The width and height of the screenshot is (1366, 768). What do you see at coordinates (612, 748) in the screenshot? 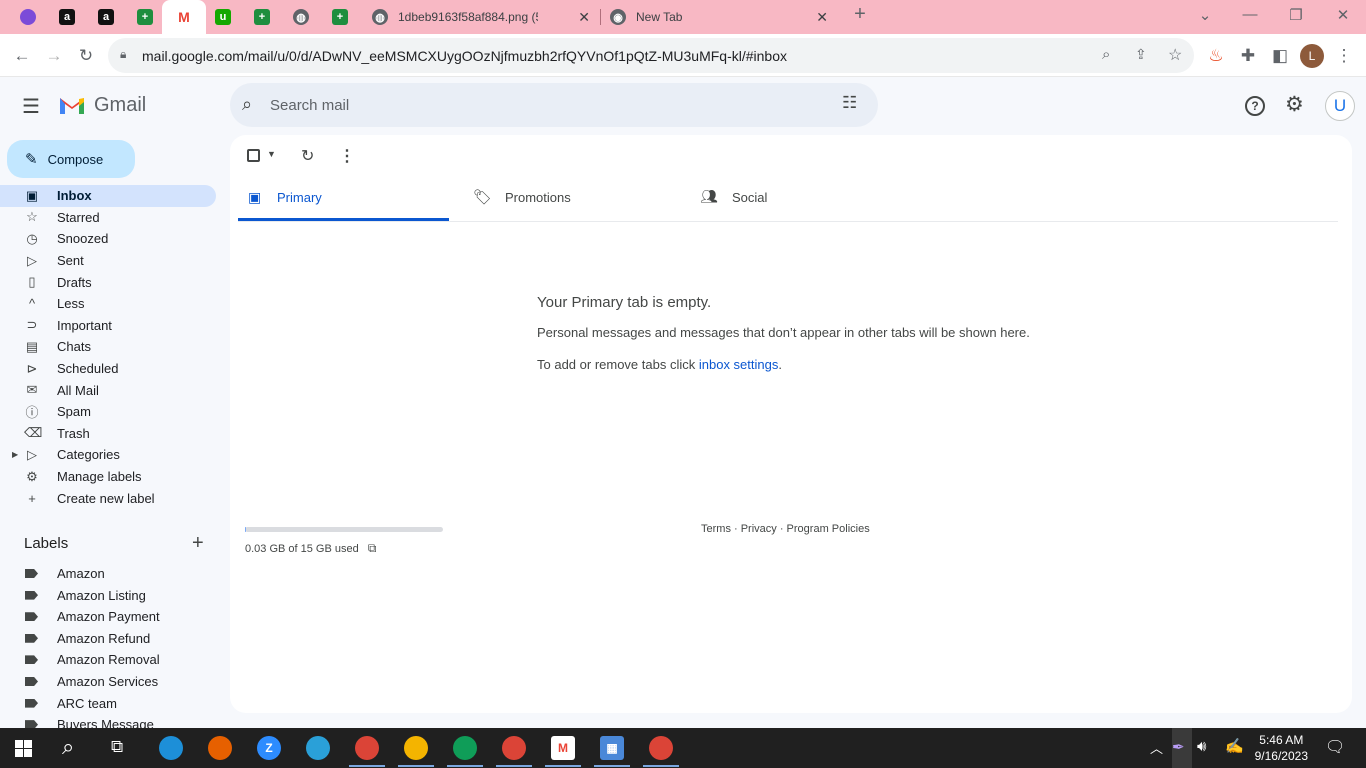
I see `calculator-icon: ▦` at bounding box center [612, 748].